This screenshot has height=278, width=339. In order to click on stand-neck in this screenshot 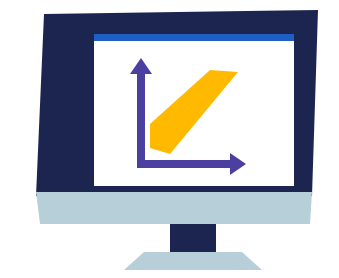, I will do `click(193, 238)`.